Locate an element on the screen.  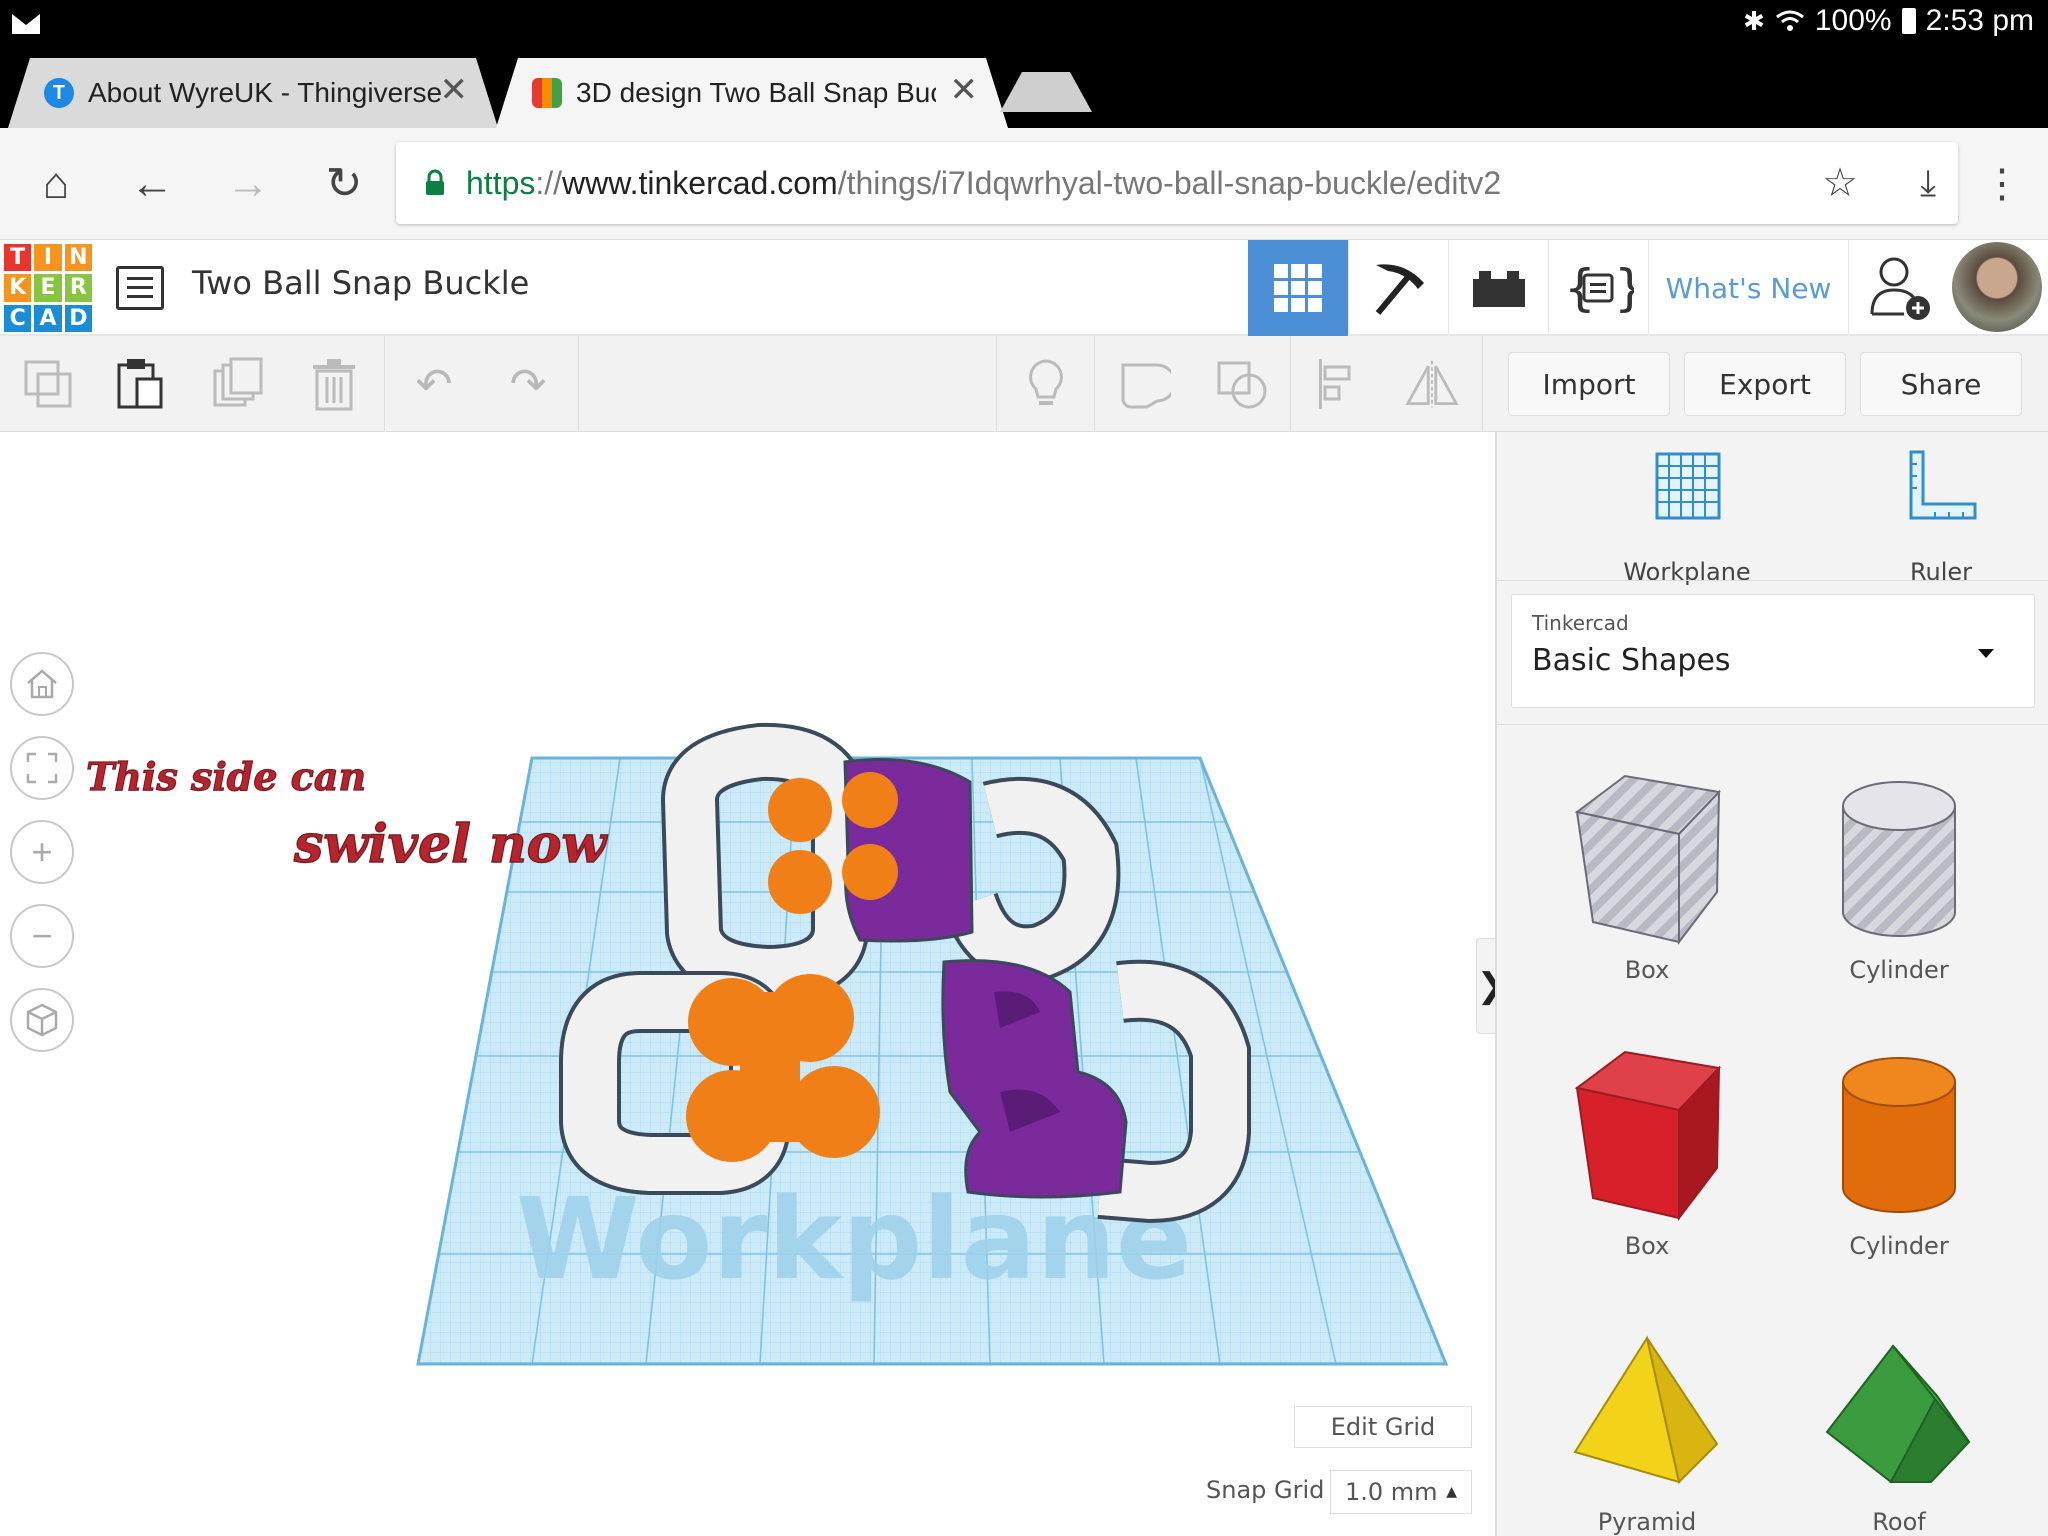
workplane-tool: Workplane is located at coordinates (1687, 525).